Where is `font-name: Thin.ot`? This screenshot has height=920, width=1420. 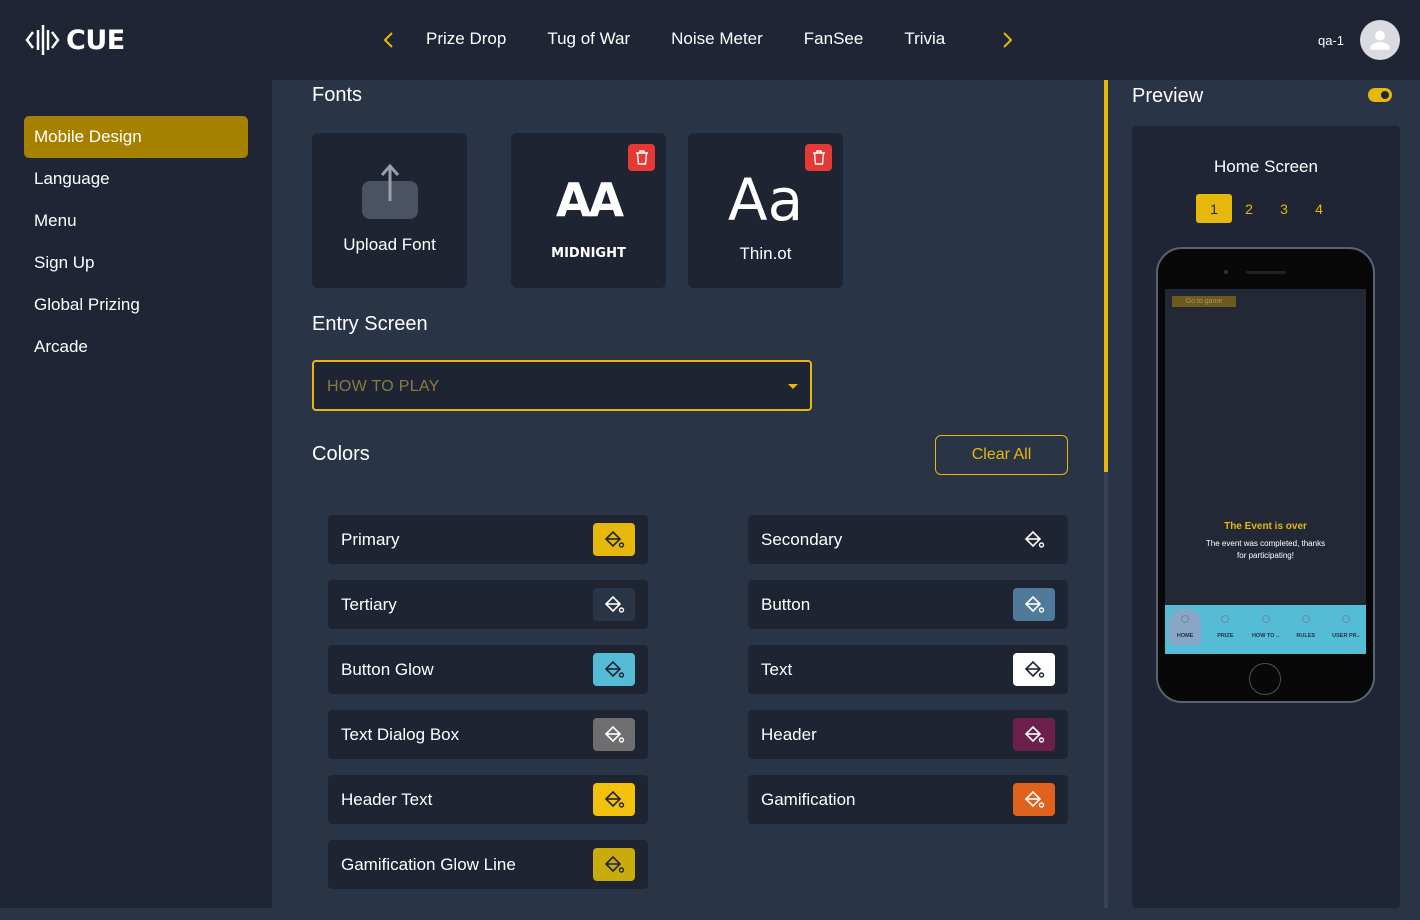 font-name: Thin.ot is located at coordinates (765, 253).